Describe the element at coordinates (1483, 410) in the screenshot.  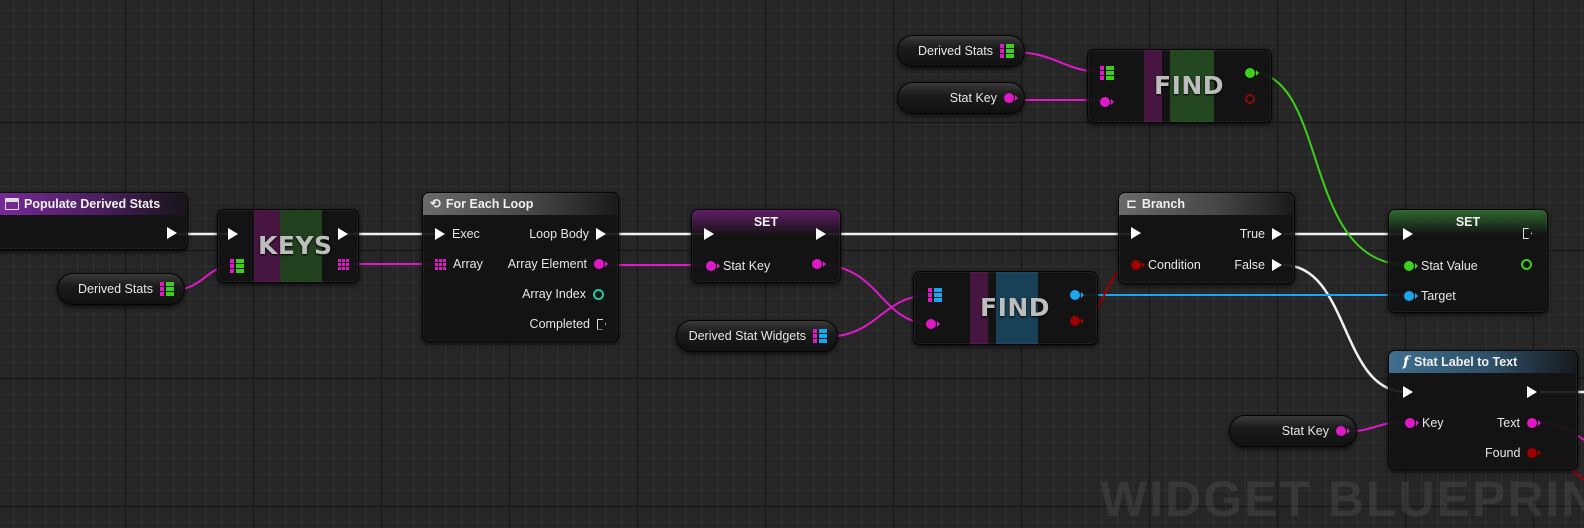
I see `stat-label-to-text-node: f Stat Label to Text Key Text Found` at that location.